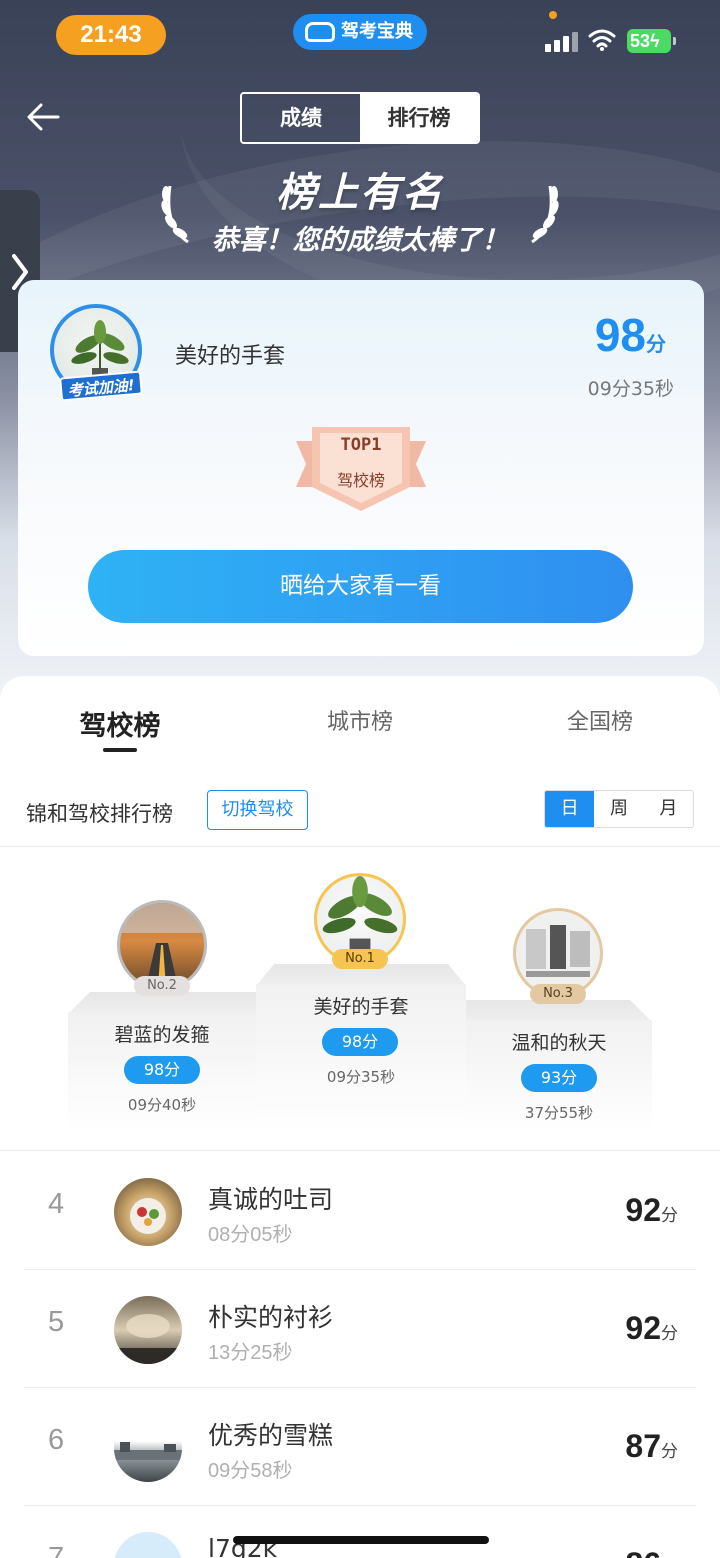  Describe the element at coordinates (361, 1540) in the screenshot. I see `home-indicator` at that location.